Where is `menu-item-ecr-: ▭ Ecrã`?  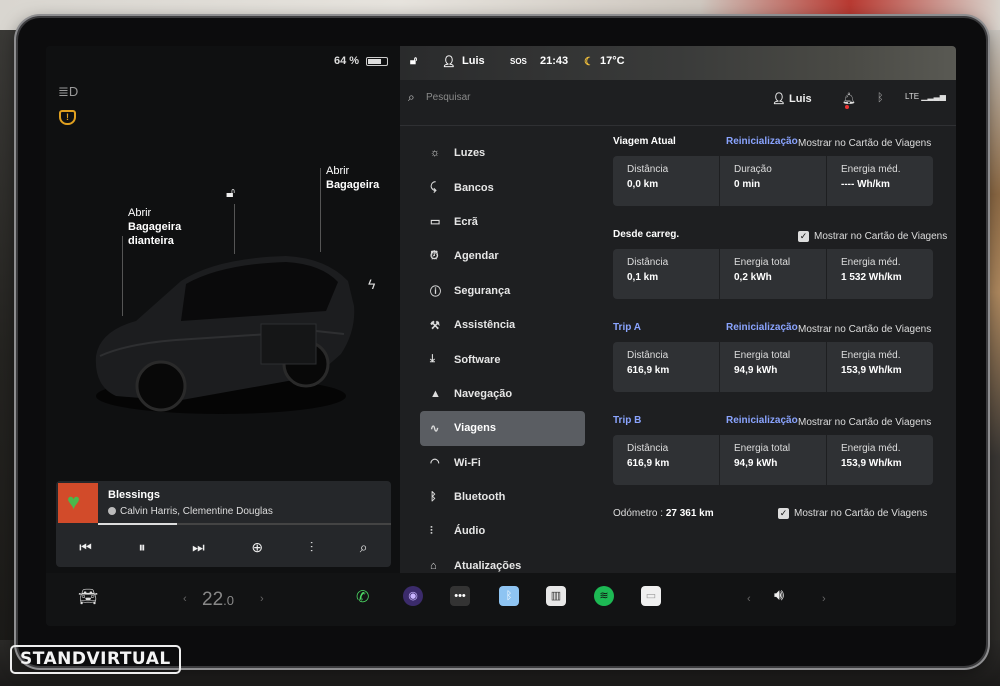
menu-item-ecr-: ▭ Ecrã is located at coordinates (502, 222).